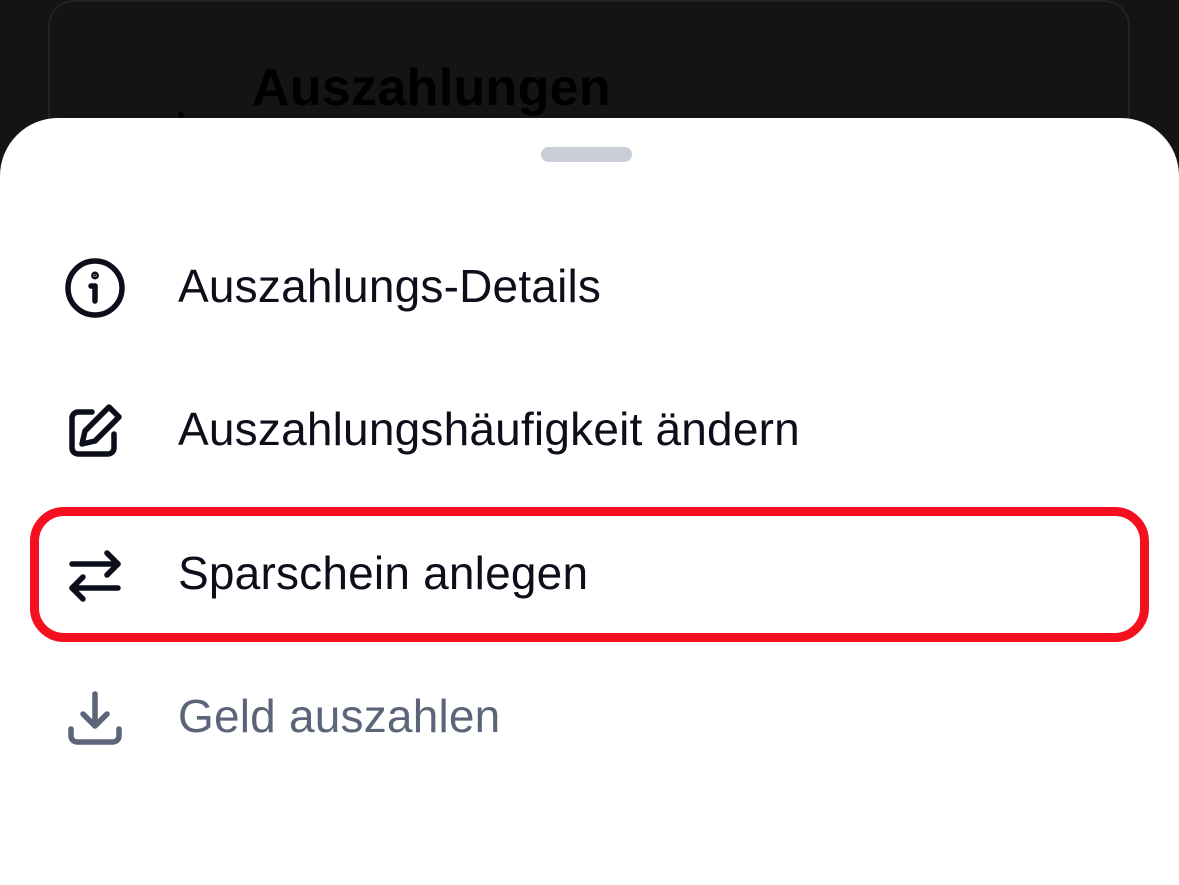  What do you see at coordinates (383, 573) in the screenshot?
I see `menu-item-label: Sparschein anlegen` at bounding box center [383, 573].